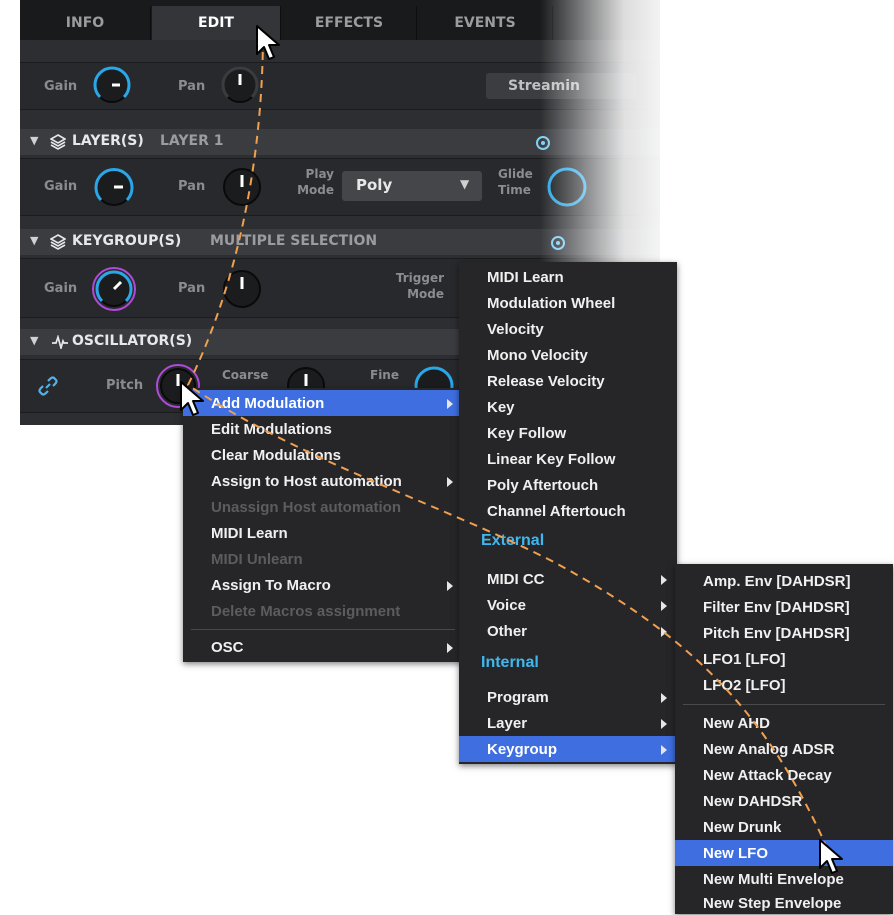  Describe the element at coordinates (242, 187) in the screenshot. I see `layer-pan-knob` at that location.